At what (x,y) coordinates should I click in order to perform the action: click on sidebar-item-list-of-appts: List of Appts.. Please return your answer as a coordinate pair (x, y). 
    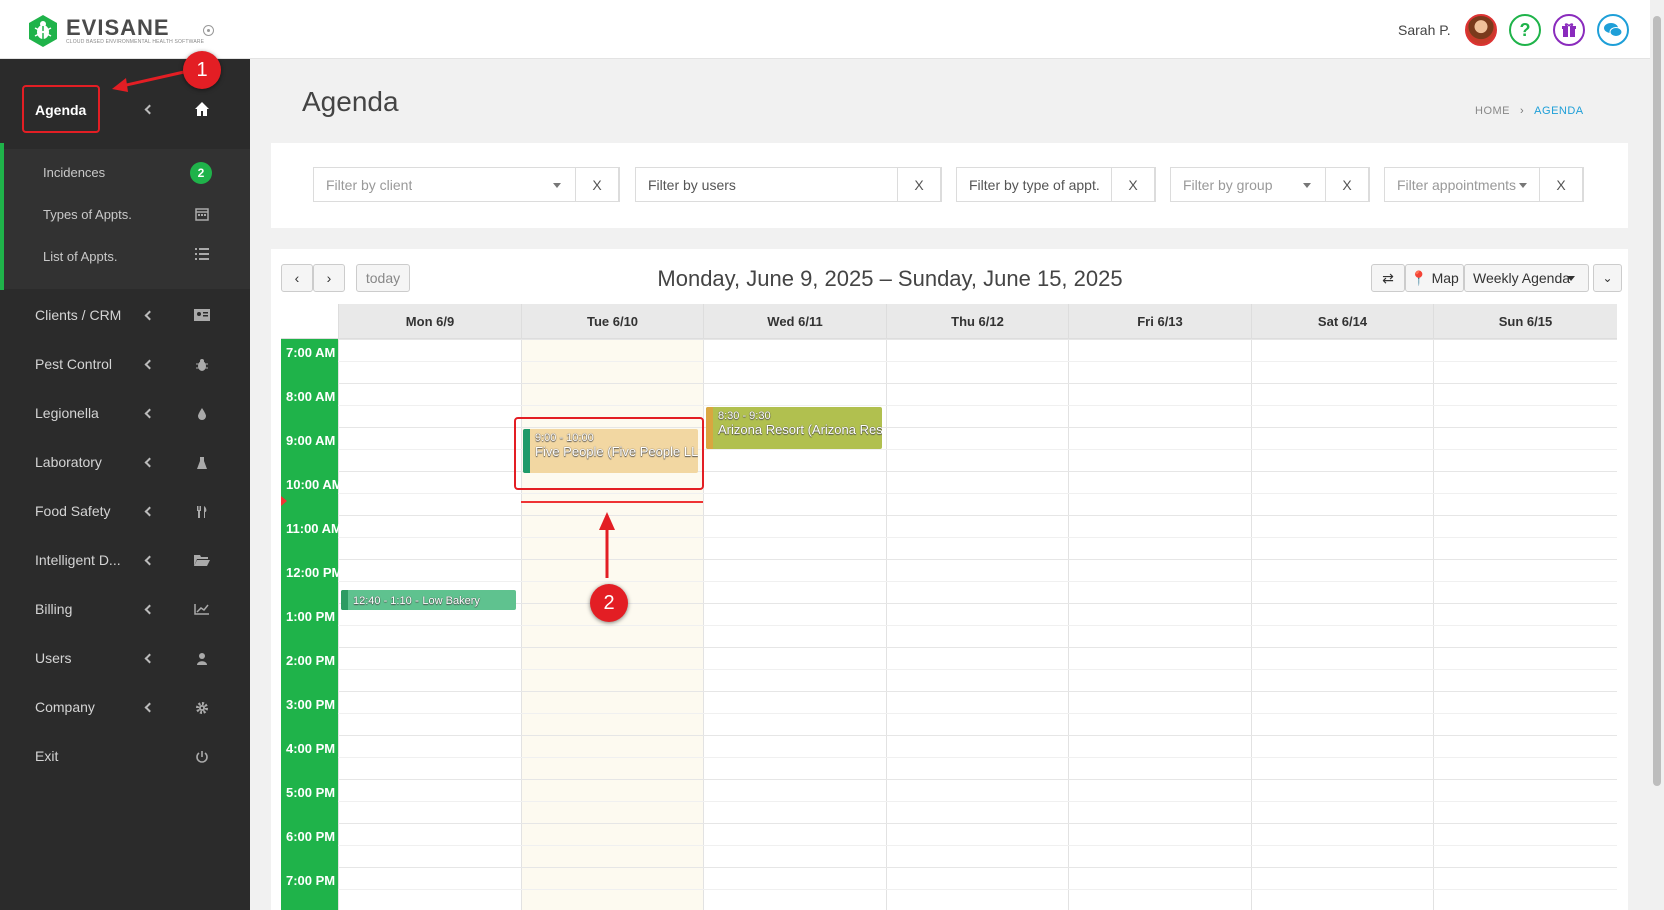
    Looking at the image, I should click on (80, 256).